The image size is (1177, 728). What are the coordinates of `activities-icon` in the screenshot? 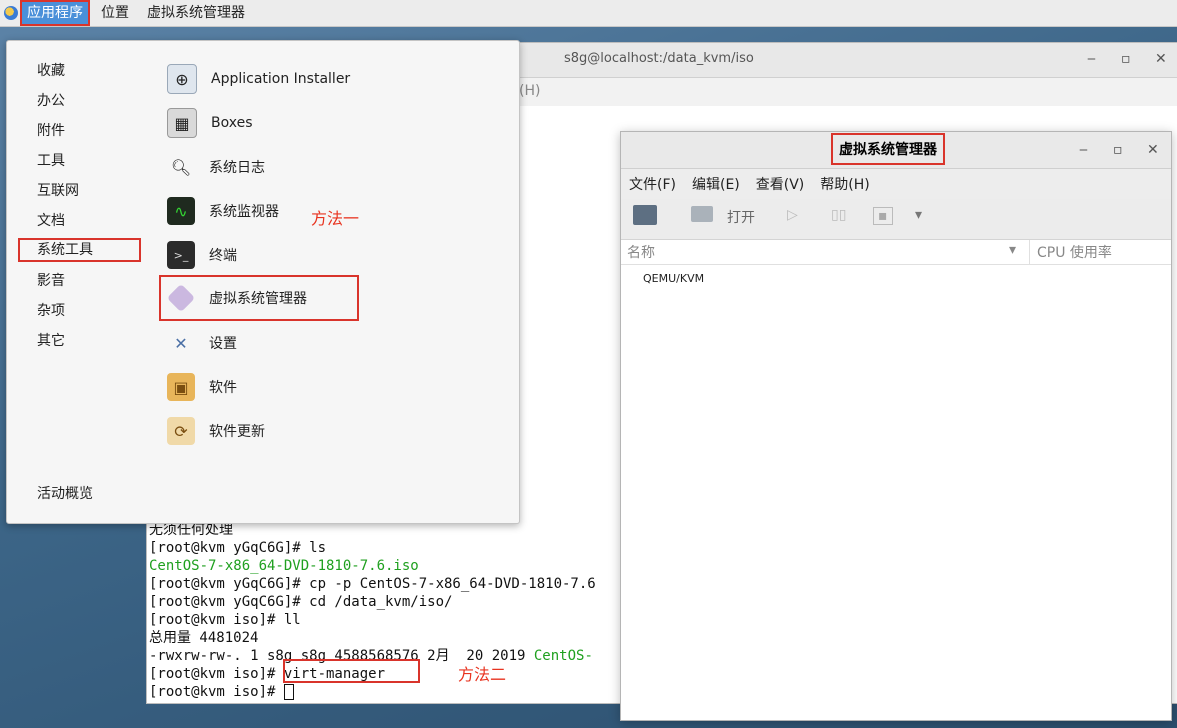 It's located at (11, 13).